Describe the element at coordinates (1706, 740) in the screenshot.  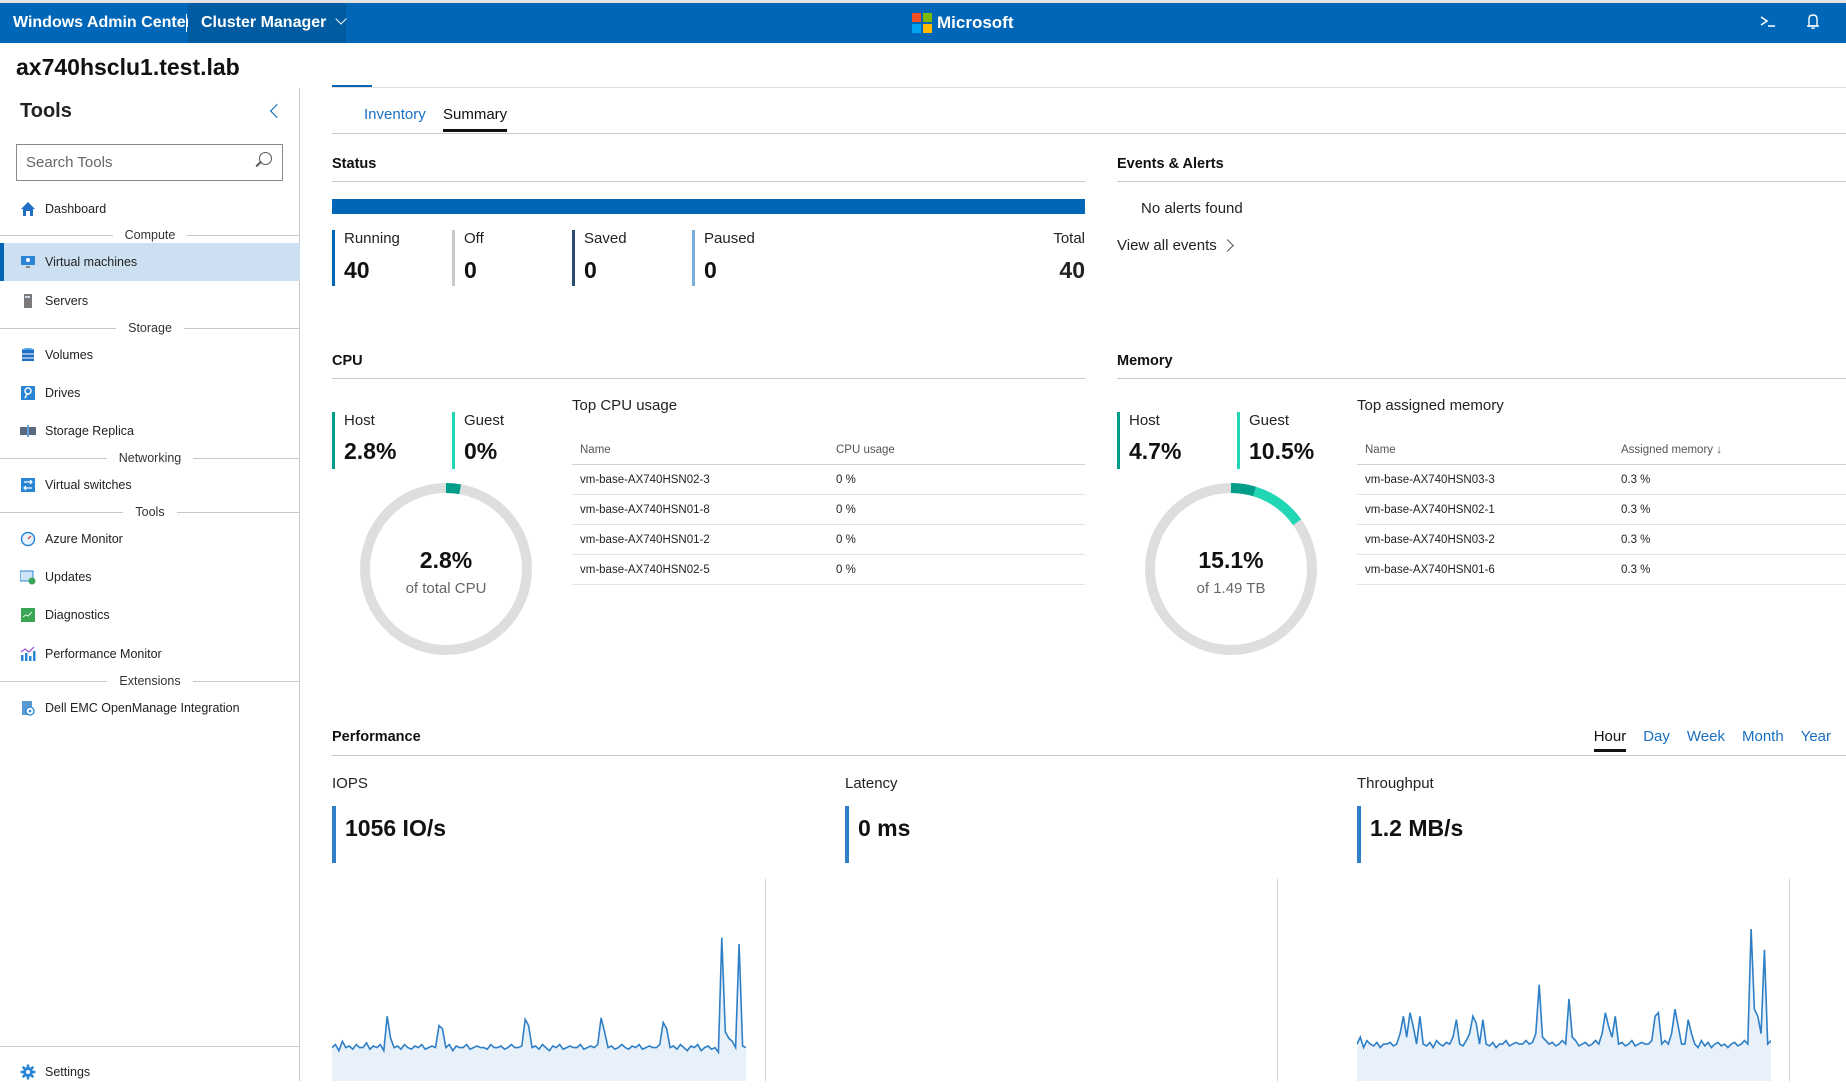
I see `range-tab-week: Week` at that location.